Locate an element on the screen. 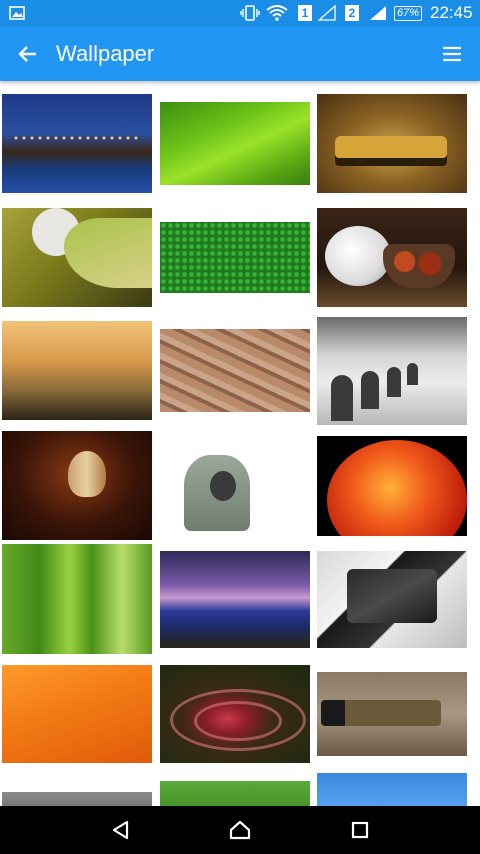 The height and width of the screenshot is (854, 480). vibrate-icon is located at coordinates (250, 13).